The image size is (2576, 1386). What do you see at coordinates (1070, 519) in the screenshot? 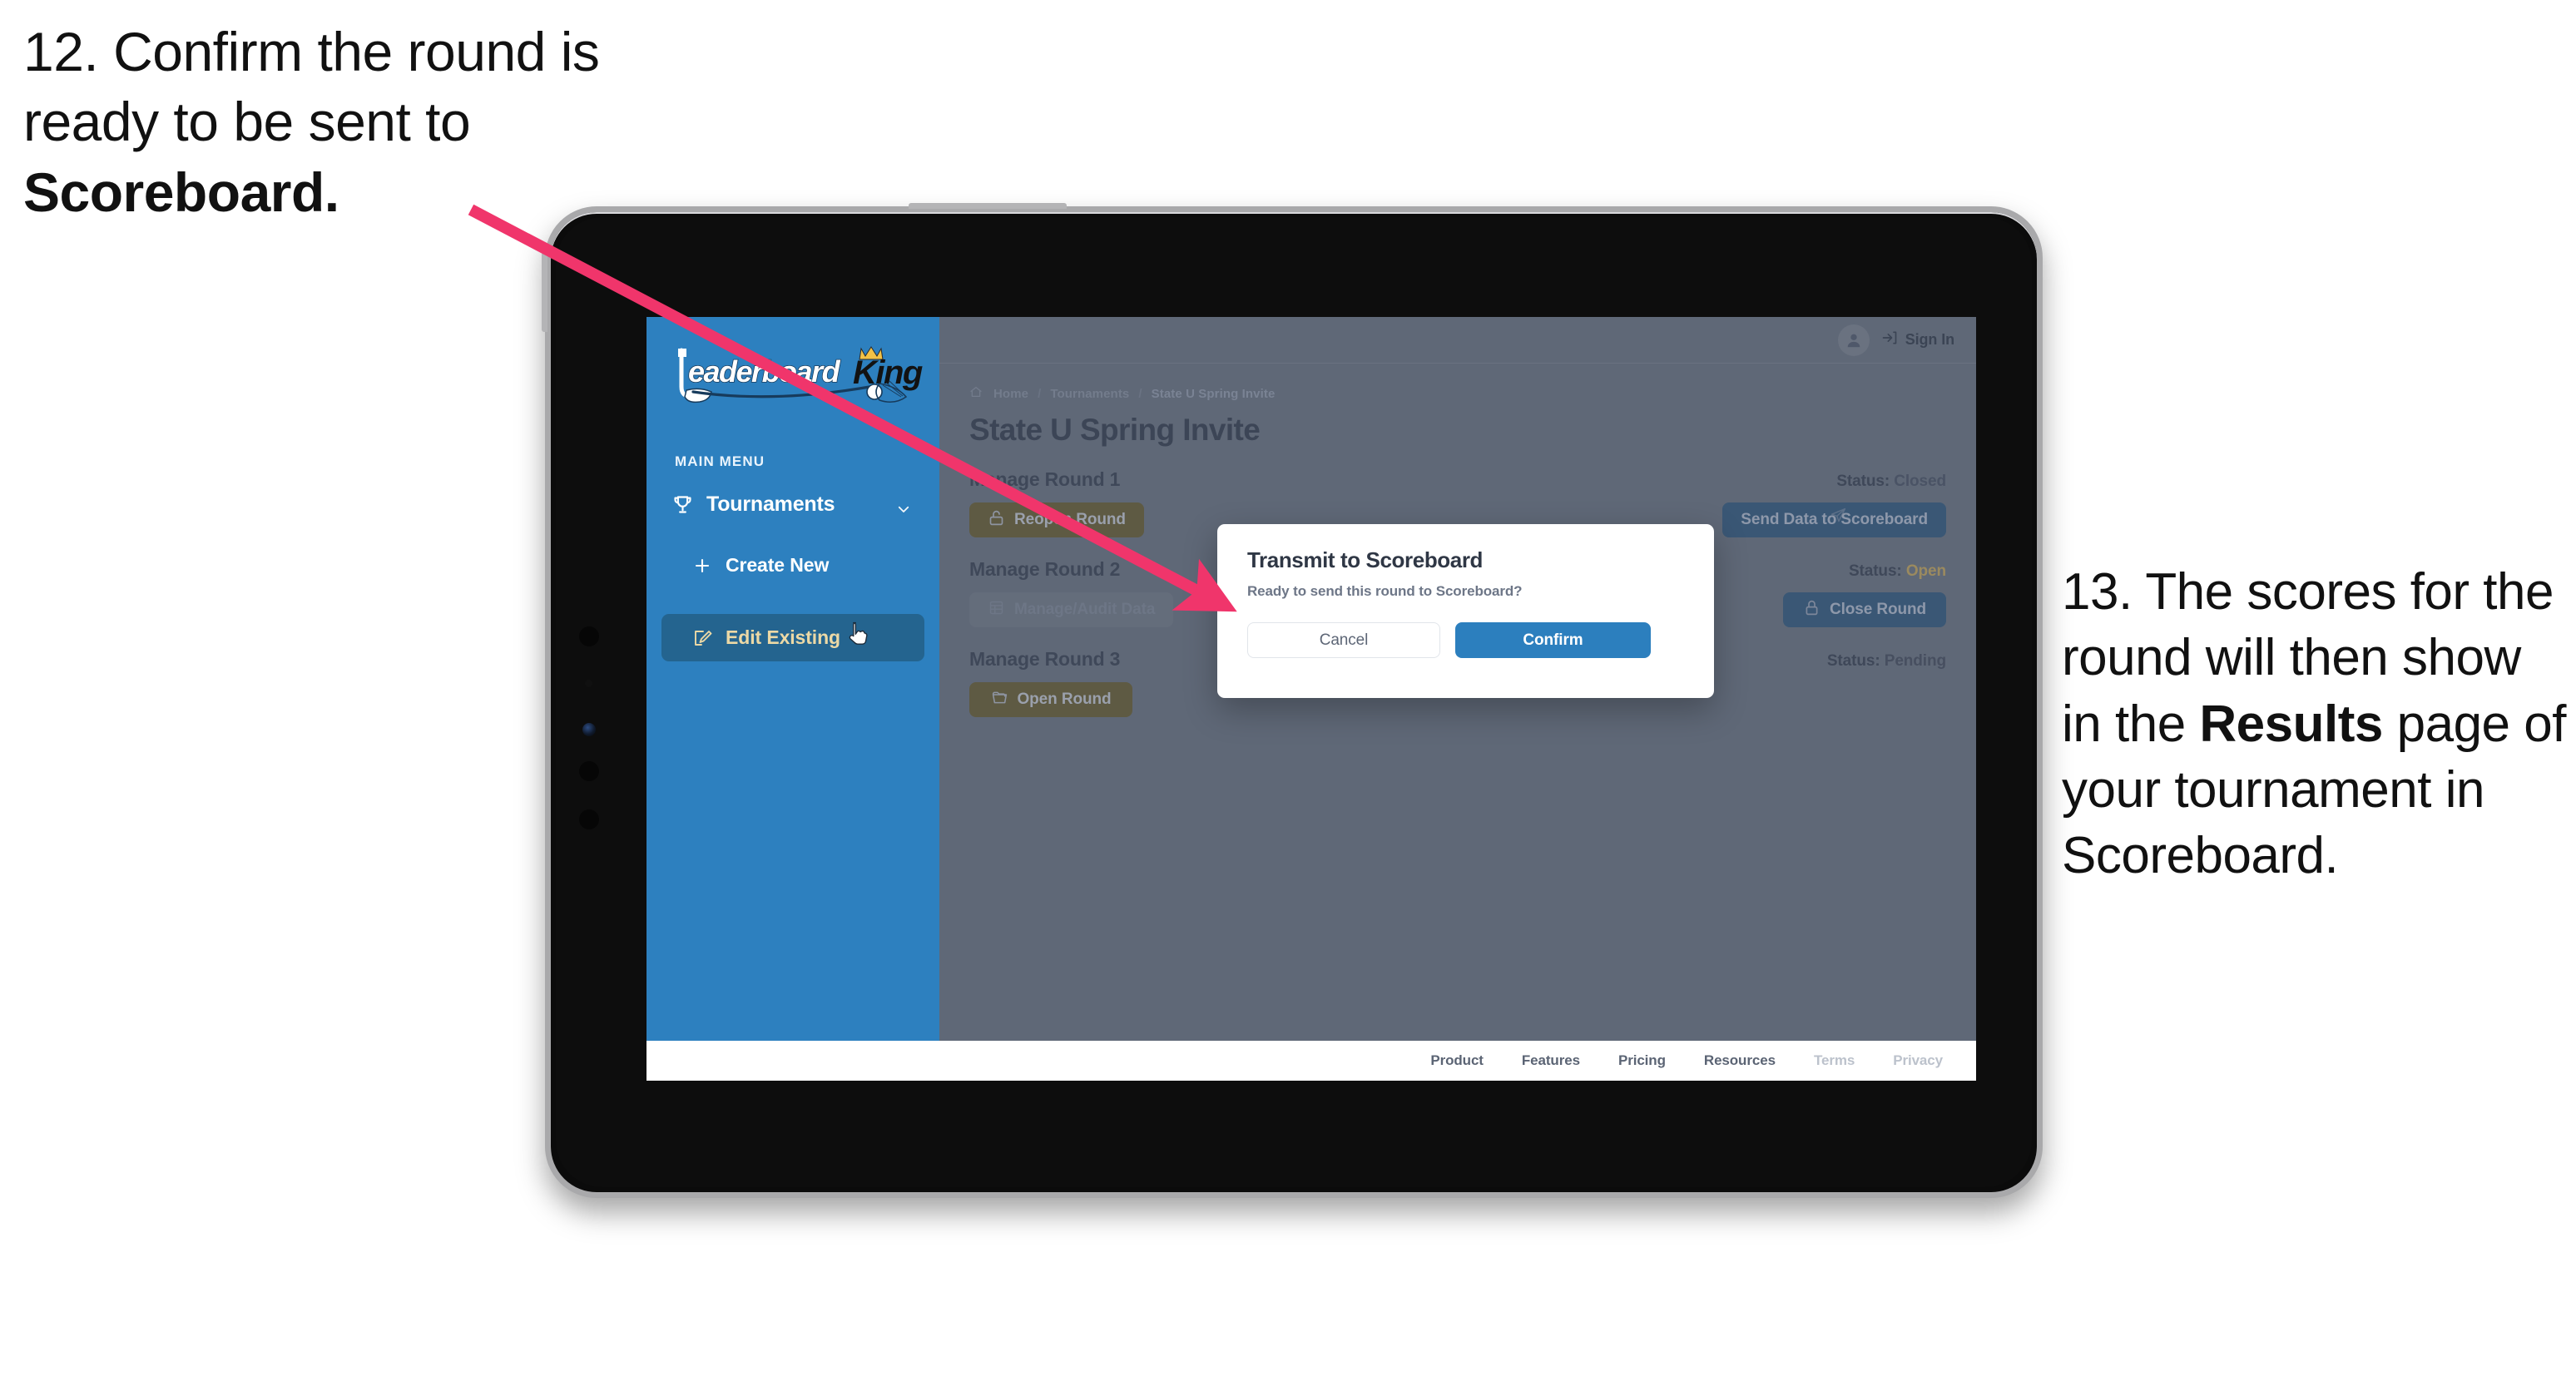
I see `button-label: Reopen Round` at bounding box center [1070, 519].